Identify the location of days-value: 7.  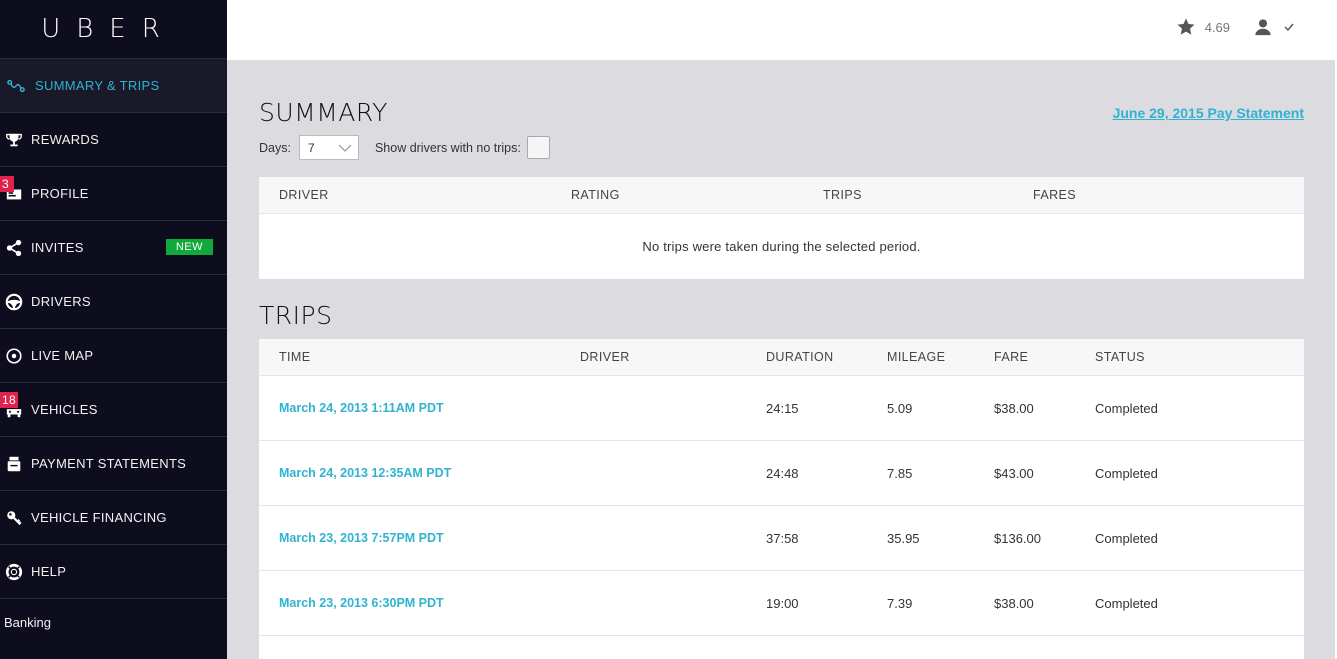
(311, 147).